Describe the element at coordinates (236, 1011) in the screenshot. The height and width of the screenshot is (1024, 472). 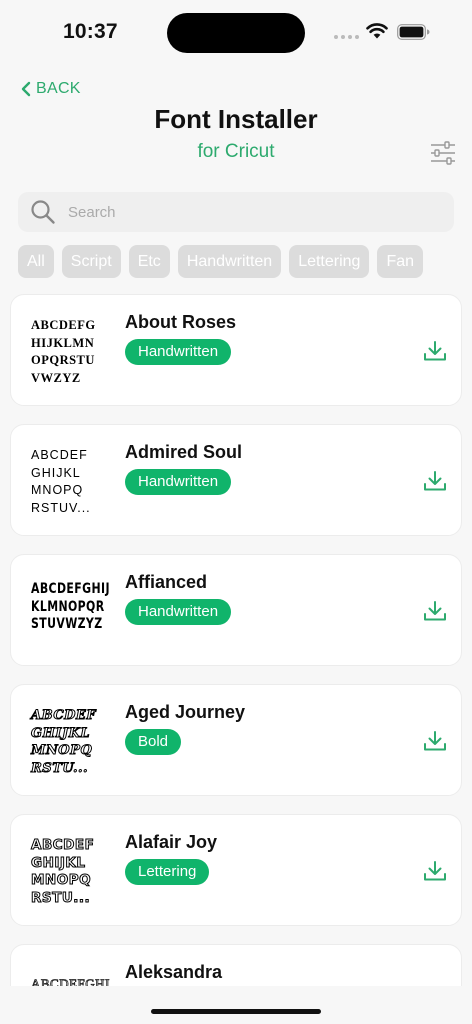
I see `home-indicator` at that location.